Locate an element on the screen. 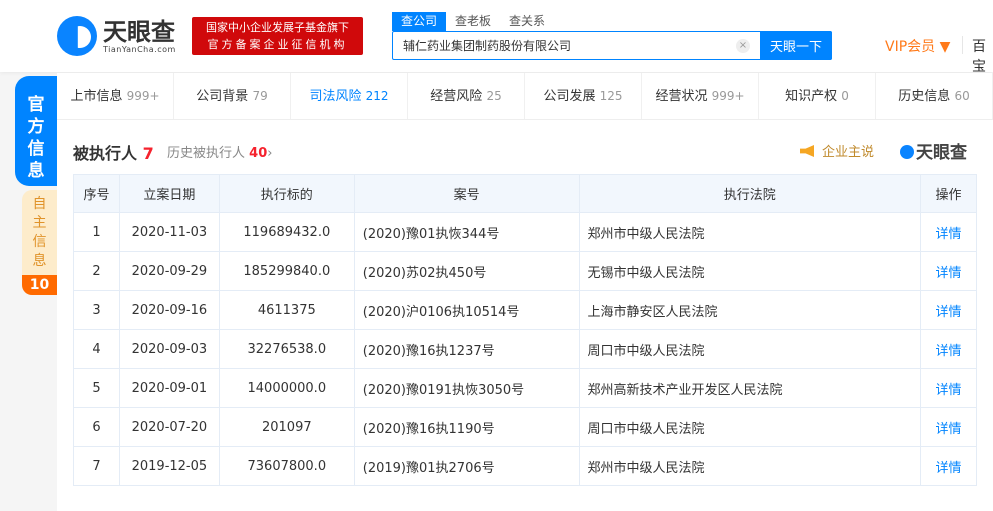  column-header: 立案日期 is located at coordinates (169, 193).